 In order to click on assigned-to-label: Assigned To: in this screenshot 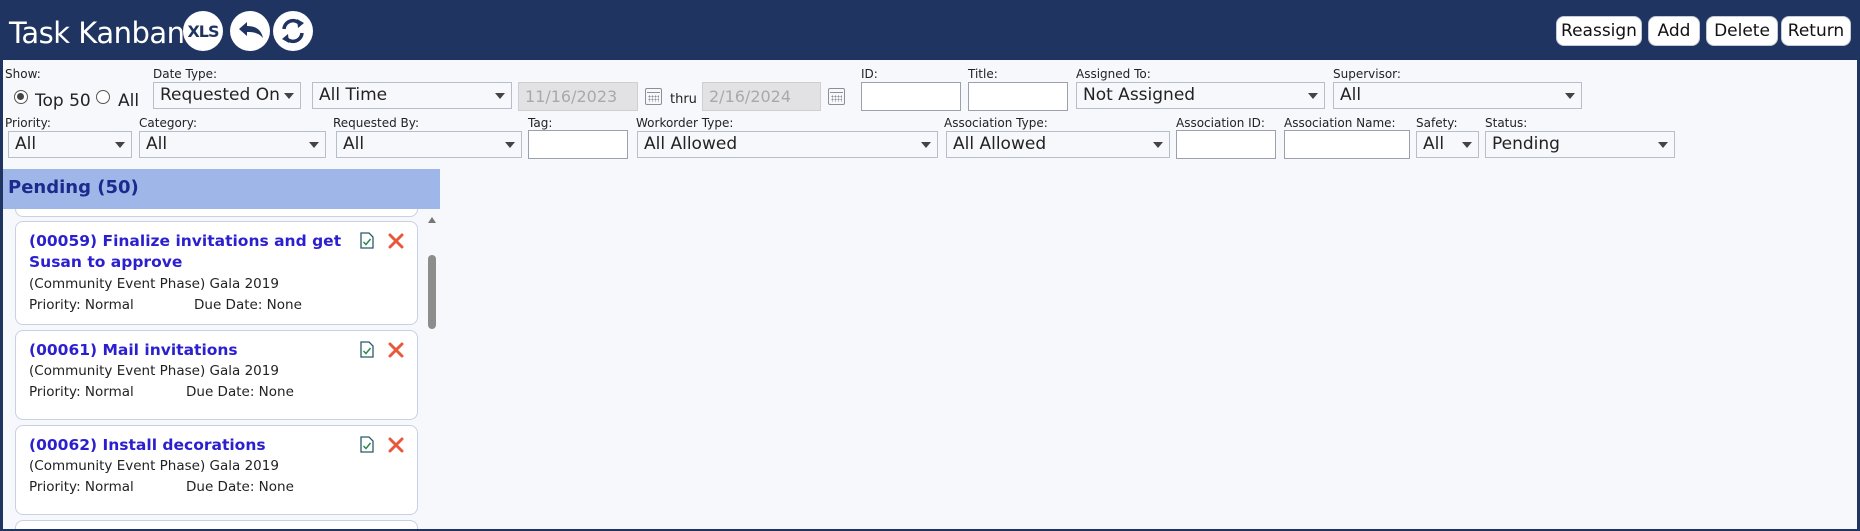, I will do `click(1113, 74)`.